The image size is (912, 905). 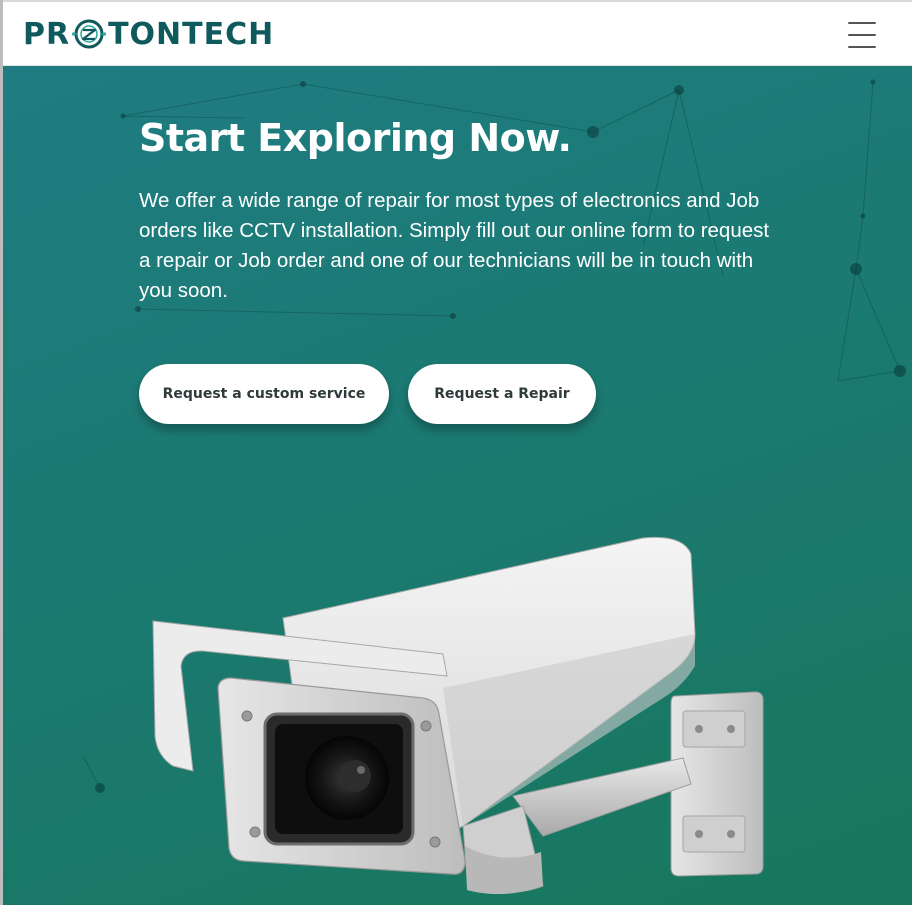 I want to click on hamburger-menu-icon, so click(x=862, y=35).